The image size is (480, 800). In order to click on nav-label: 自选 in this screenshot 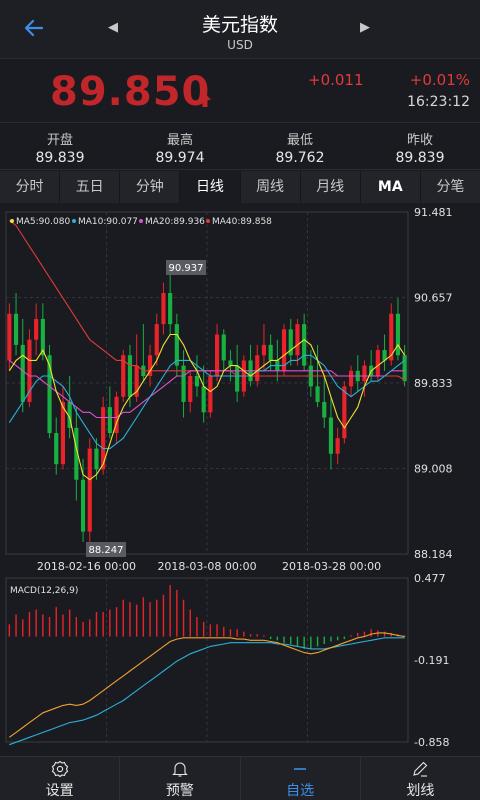, I will do `click(300, 791)`.